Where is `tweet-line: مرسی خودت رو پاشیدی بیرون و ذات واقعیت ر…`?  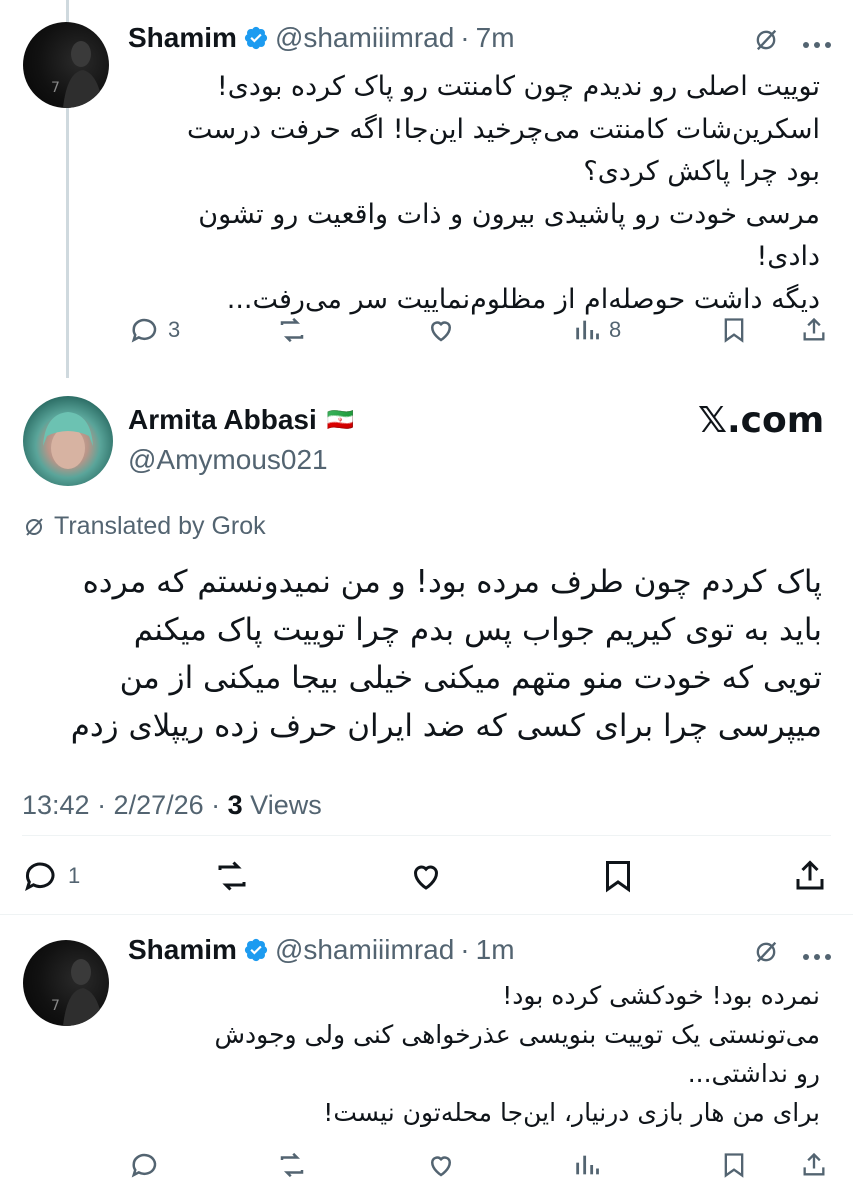 tweet-line: مرسی خودت رو پاشیدی بیرون و ذات واقعیت ر… is located at coordinates (509, 214).